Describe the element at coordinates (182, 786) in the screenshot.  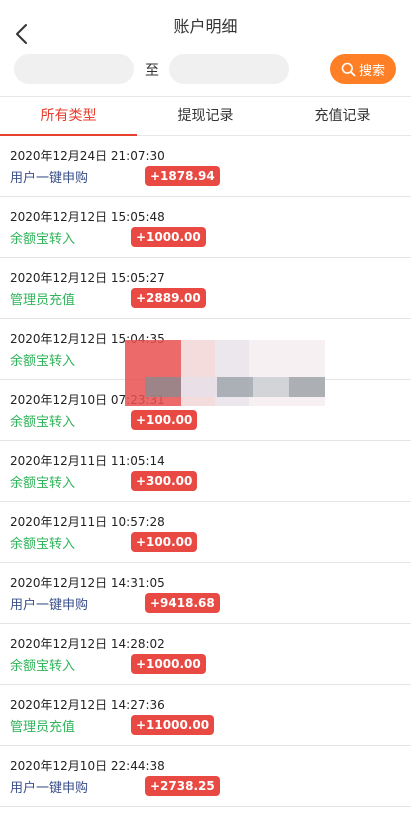
I see `amount-badge: +2738.25` at that location.